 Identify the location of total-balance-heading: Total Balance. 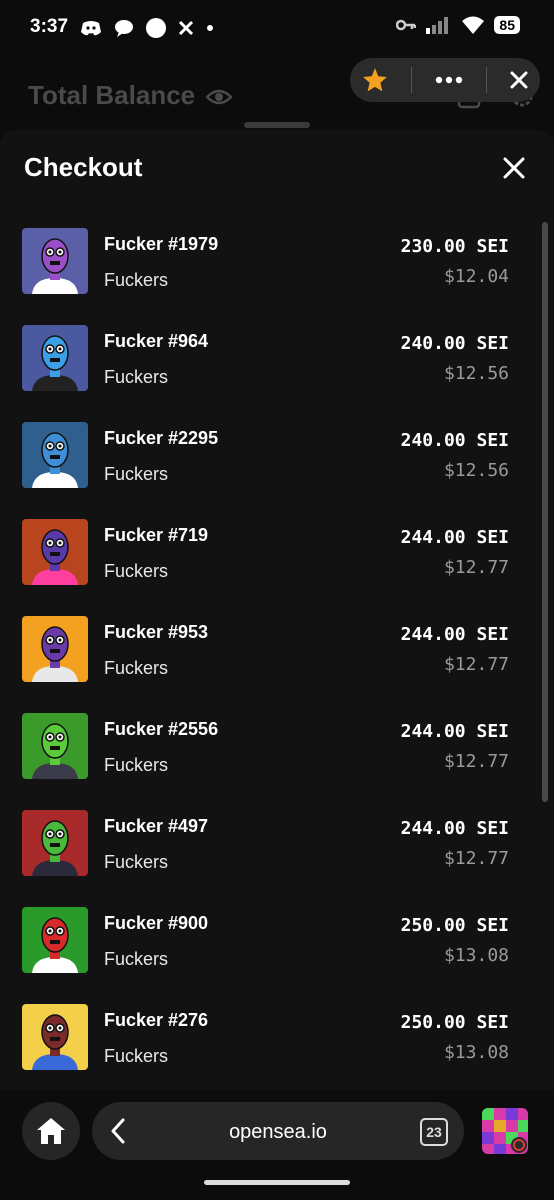
(131, 95).